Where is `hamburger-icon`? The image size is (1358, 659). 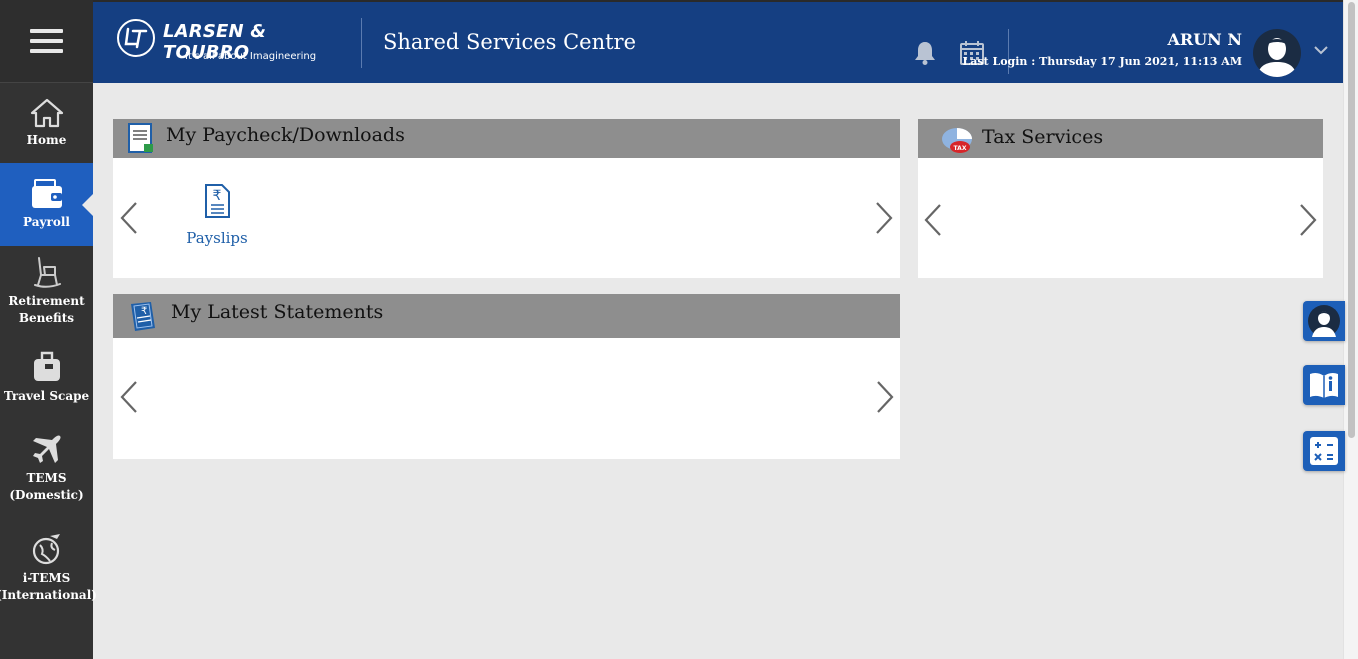 hamburger-icon is located at coordinates (46, 41).